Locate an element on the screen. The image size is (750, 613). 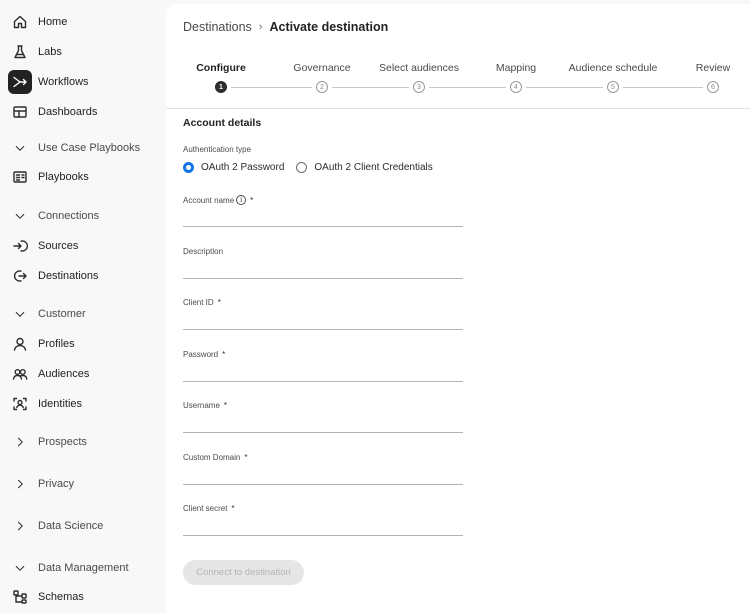
sidebar-item-label: Sources is located at coordinates (58, 246).